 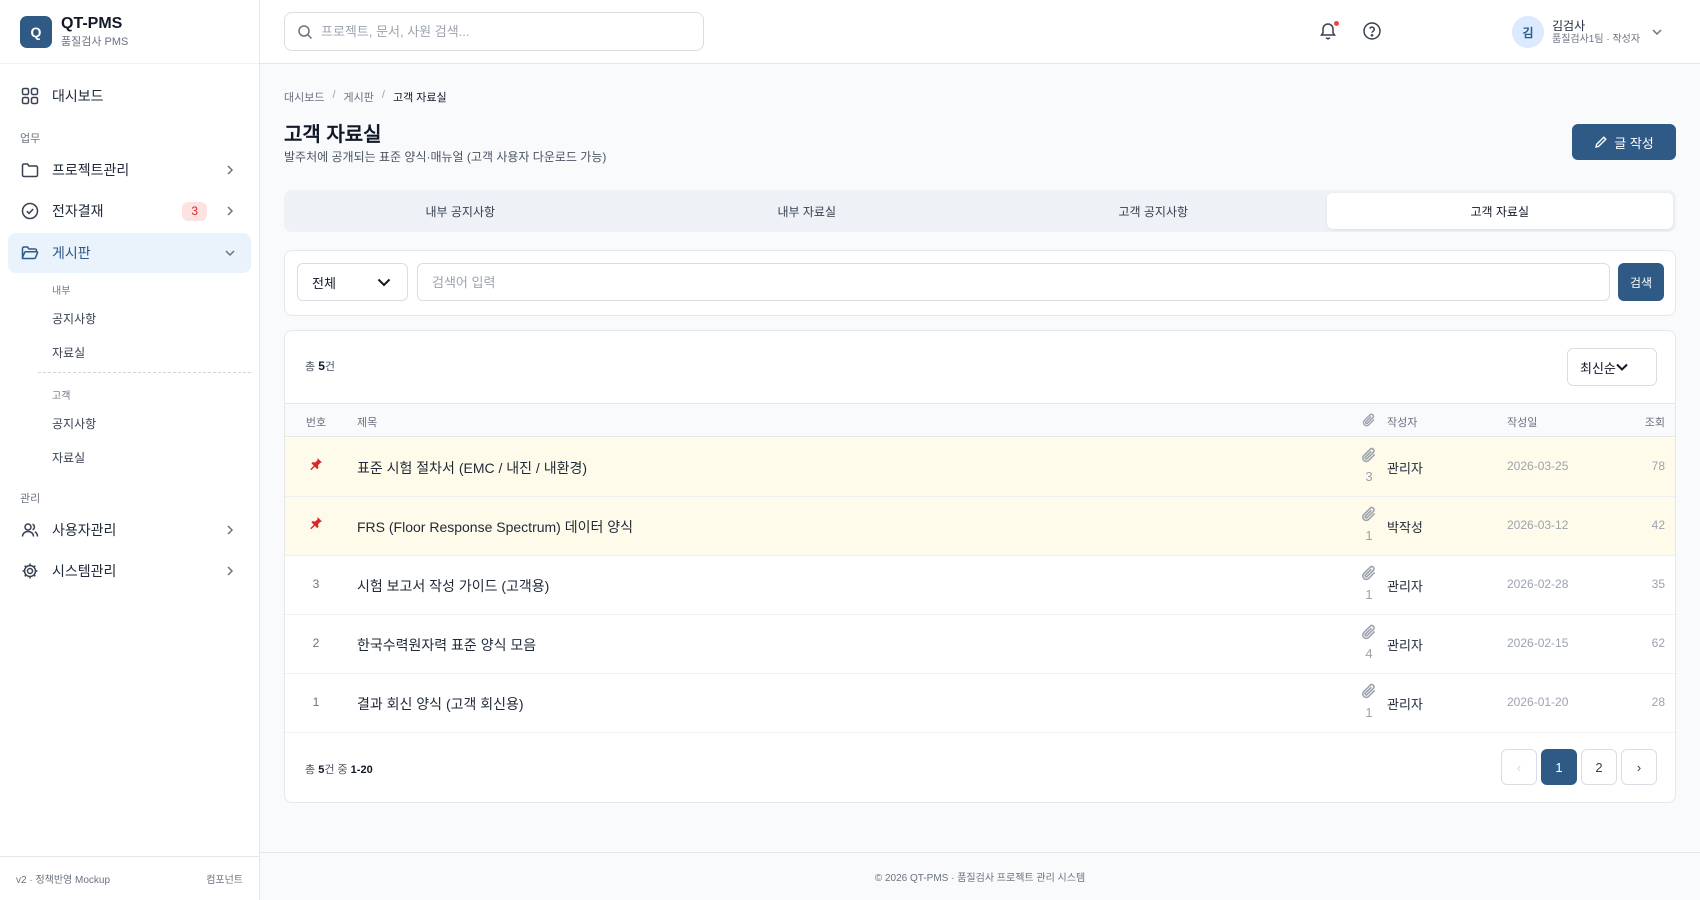 What do you see at coordinates (78, 211) in the screenshot?
I see `sidebar-item-label: 전자결재` at bounding box center [78, 211].